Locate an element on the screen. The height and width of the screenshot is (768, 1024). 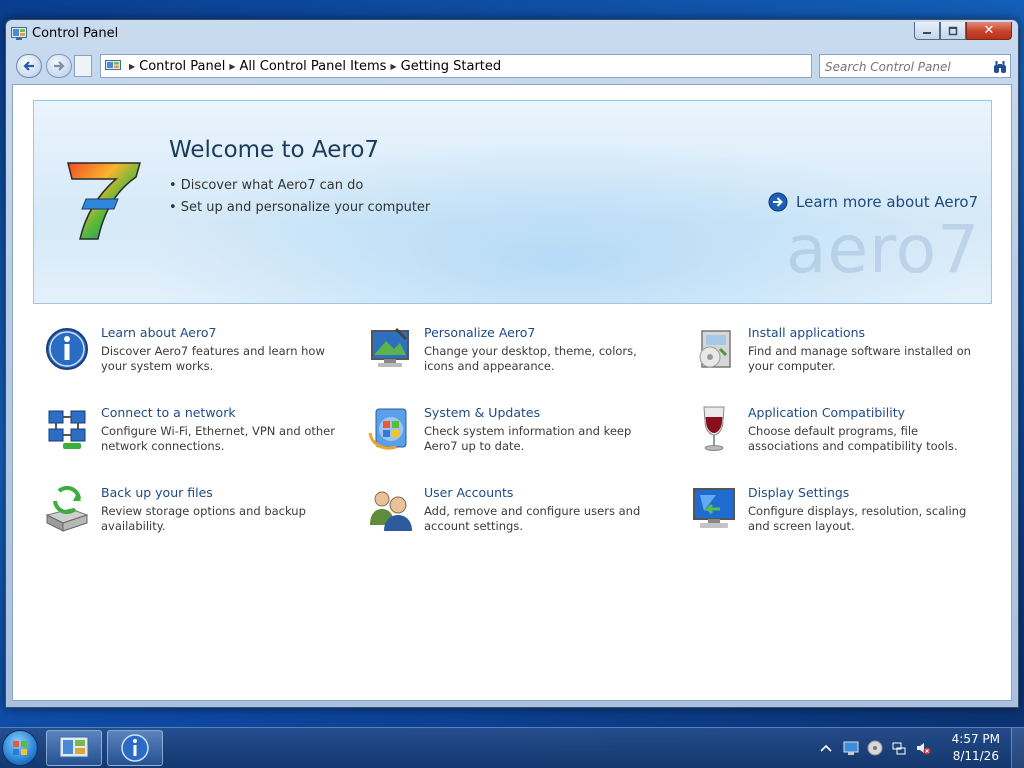
network-monitor-icon is located at coordinates (851, 748).